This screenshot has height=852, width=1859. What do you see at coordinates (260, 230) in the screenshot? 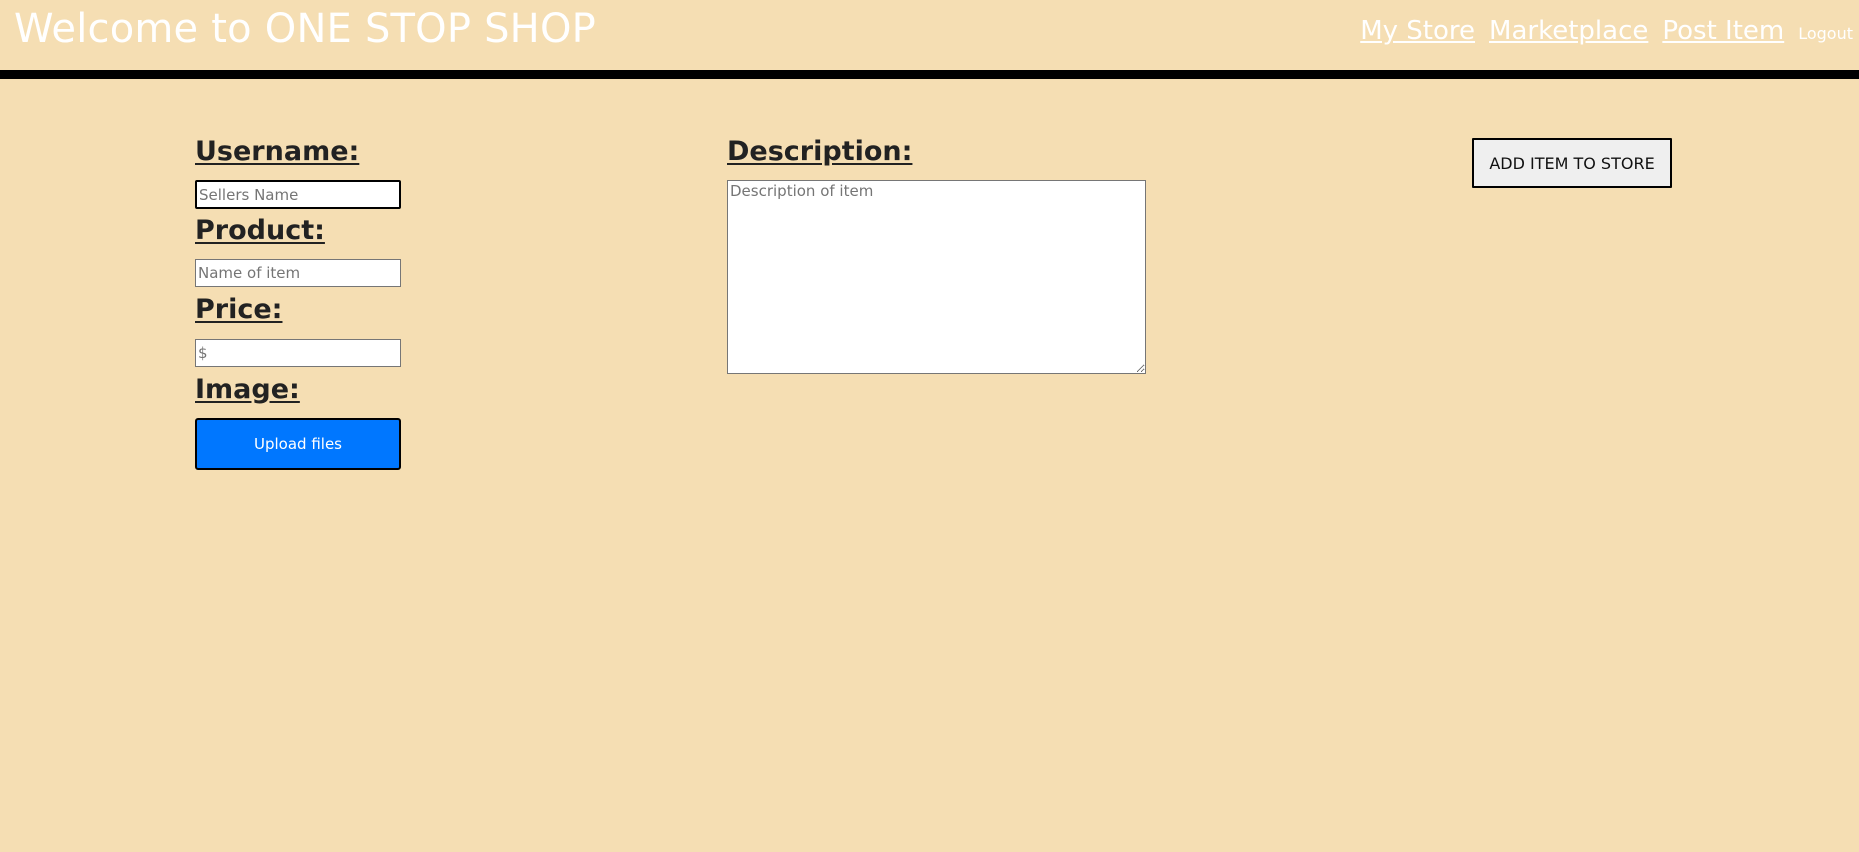
I see `product-label: Product:` at bounding box center [260, 230].